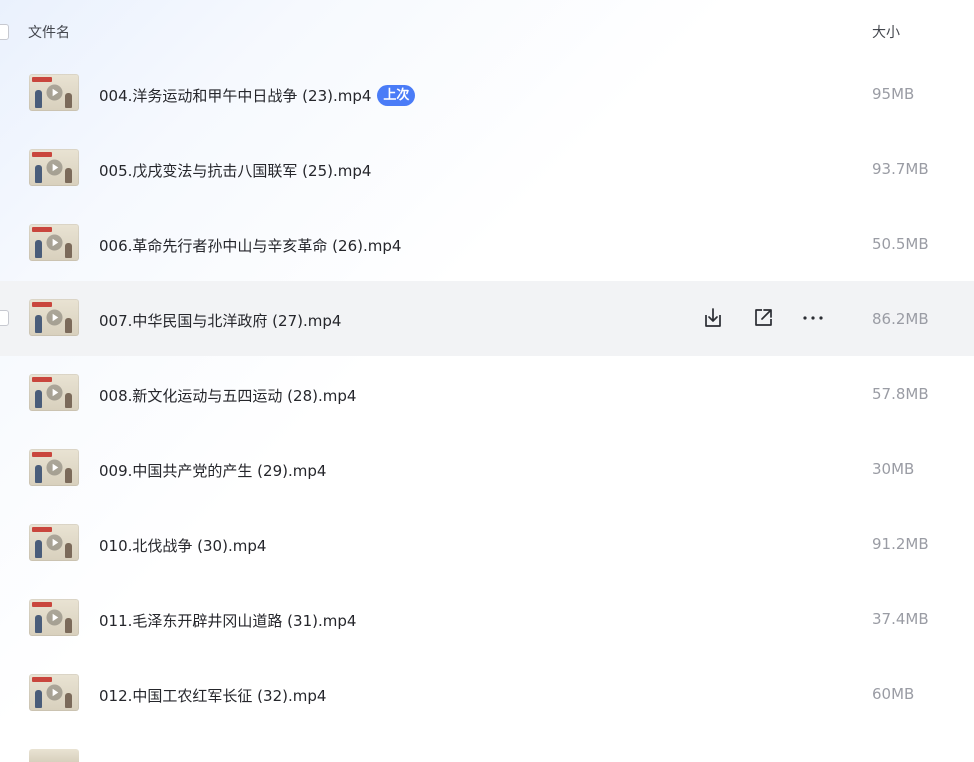 This screenshot has width=974, height=762. What do you see at coordinates (763, 318) in the screenshot?
I see `share-icon` at bounding box center [763, 318].